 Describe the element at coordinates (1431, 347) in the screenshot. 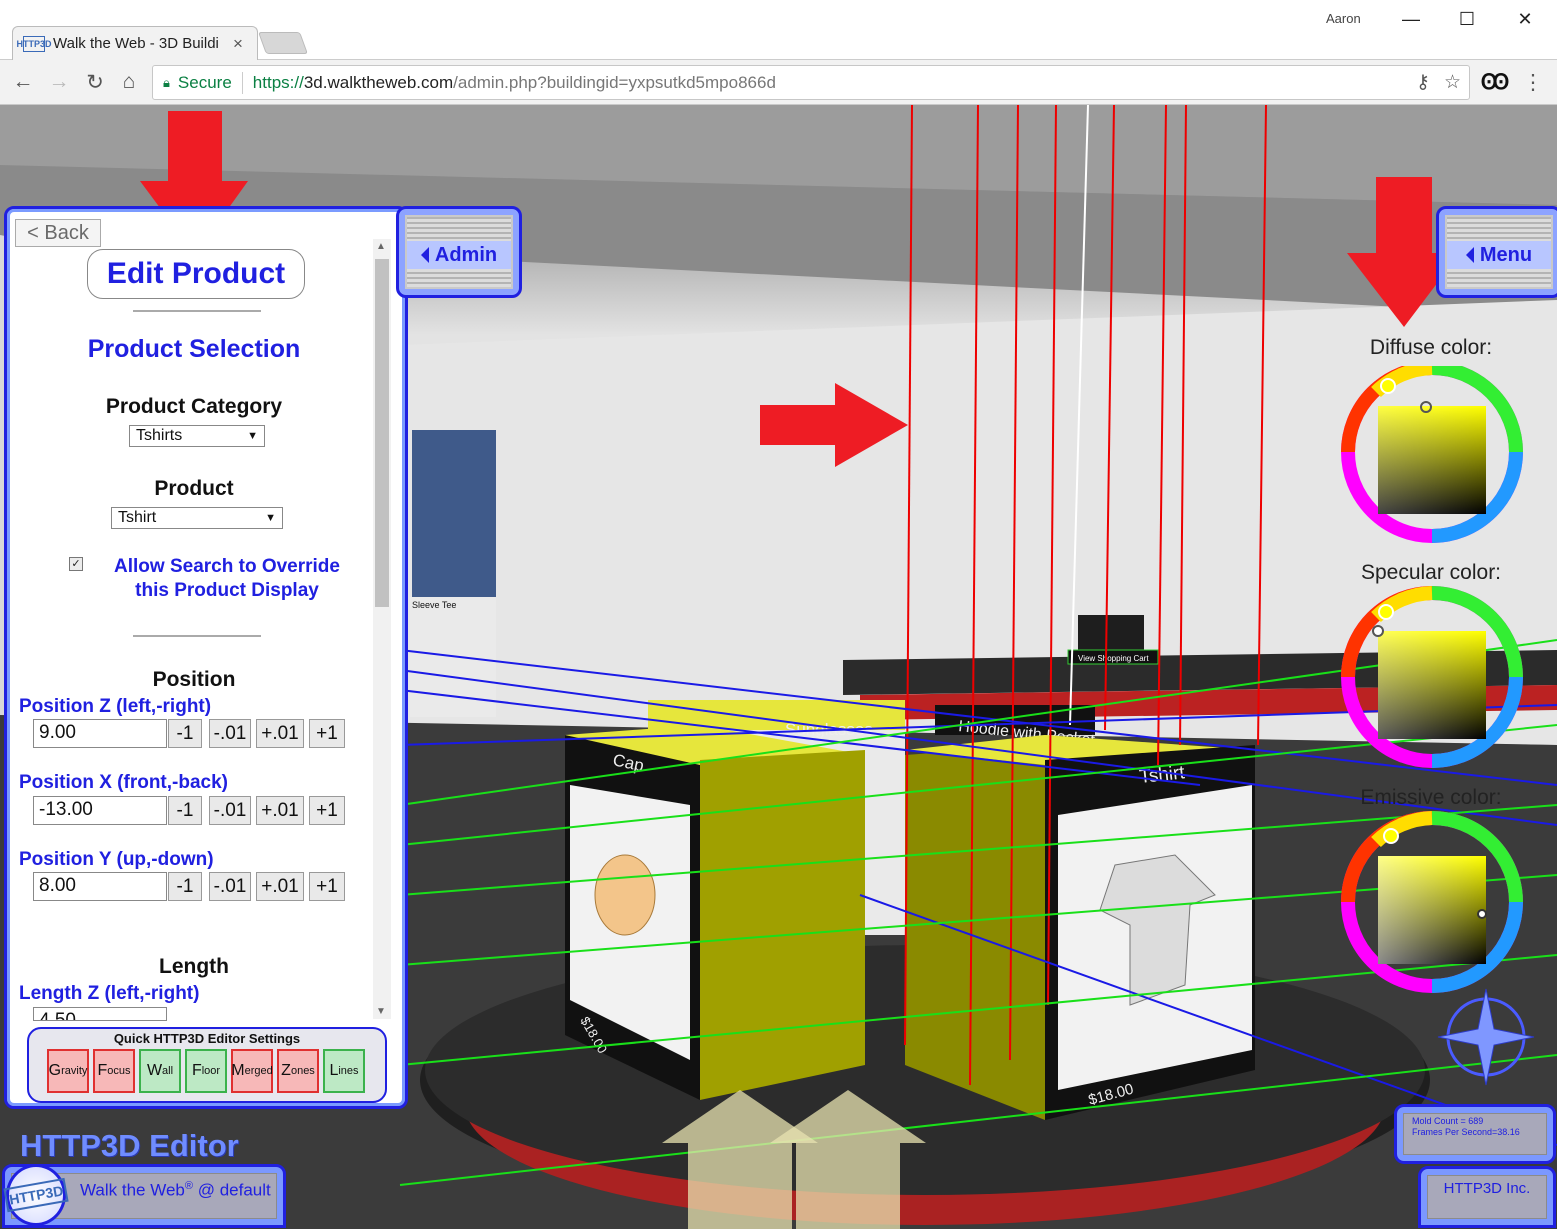

I see `diffuse-color-label: Diffuse color:` at that location.